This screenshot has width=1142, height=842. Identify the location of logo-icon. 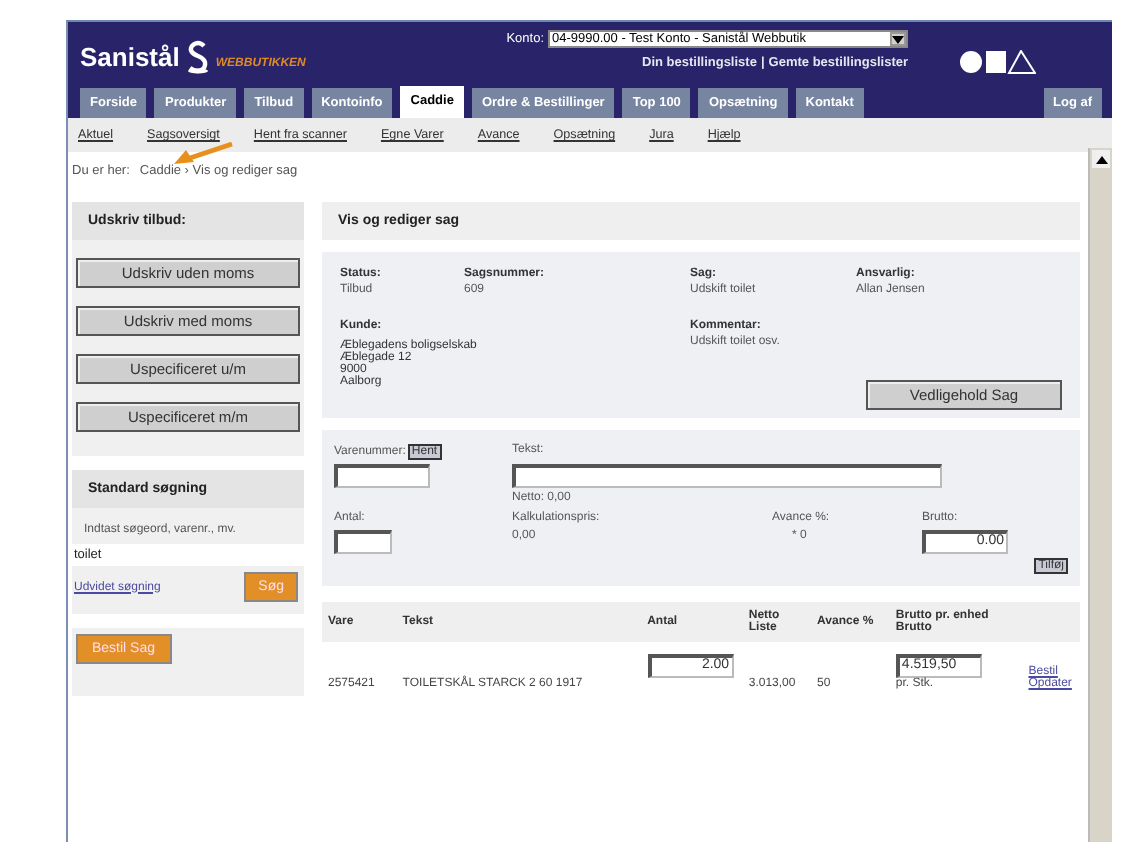
(197, 57).